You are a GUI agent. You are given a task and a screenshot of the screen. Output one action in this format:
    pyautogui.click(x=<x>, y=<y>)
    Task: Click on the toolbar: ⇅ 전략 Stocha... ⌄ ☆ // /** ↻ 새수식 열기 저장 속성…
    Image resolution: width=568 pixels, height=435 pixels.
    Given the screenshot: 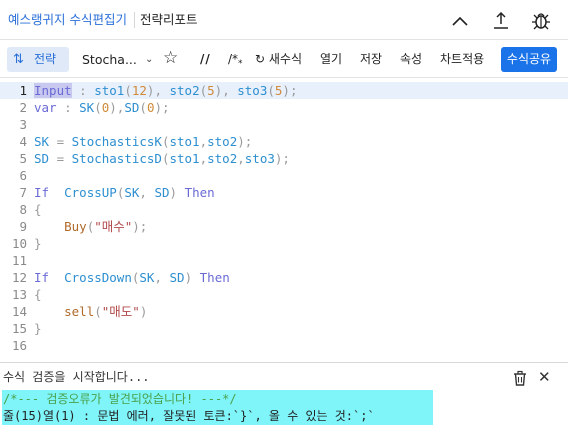 What is the action you would take?
    pyautogui.click(x=284, y=59)
    